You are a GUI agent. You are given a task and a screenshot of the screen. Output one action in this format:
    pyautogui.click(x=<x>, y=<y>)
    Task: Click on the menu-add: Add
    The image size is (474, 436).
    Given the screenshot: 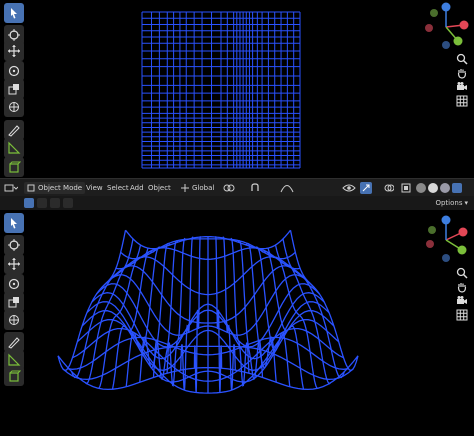 What is the action you would take?
    pyautogui.click(x=137, y=188)
    